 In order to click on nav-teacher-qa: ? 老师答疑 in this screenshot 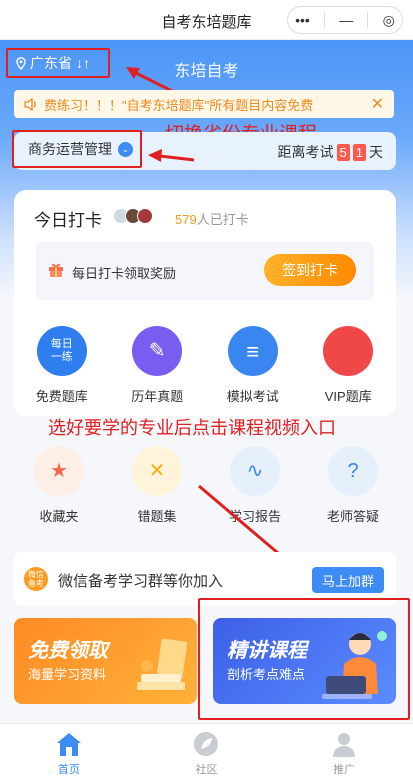, I will do `click(353, 485)`.